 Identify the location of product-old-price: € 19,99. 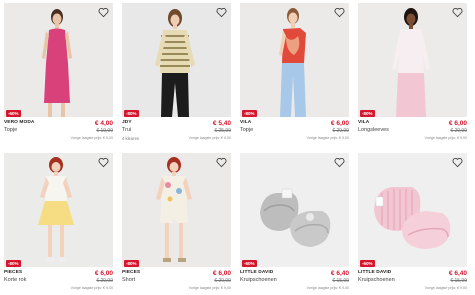
(104, 131).